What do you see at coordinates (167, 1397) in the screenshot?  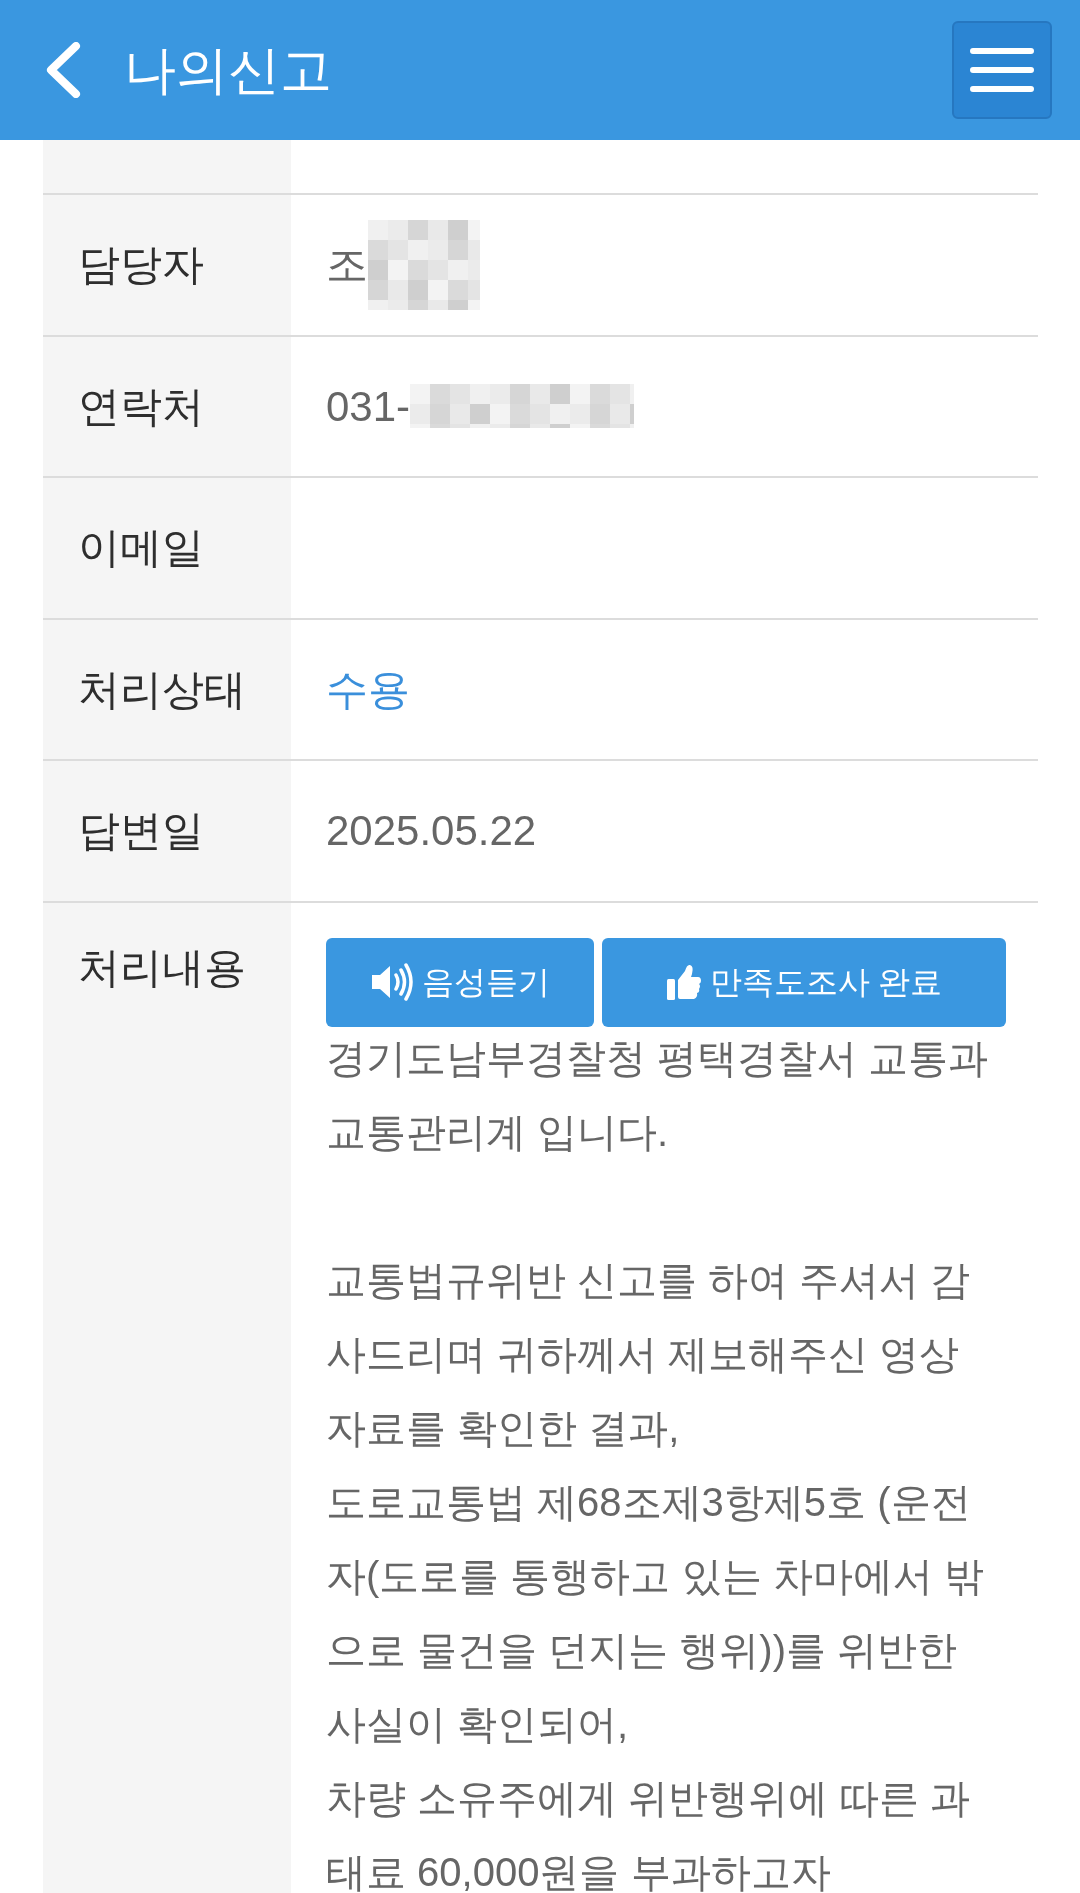 I see `field-label: 처리내용` at bounding box center [167, 1397].